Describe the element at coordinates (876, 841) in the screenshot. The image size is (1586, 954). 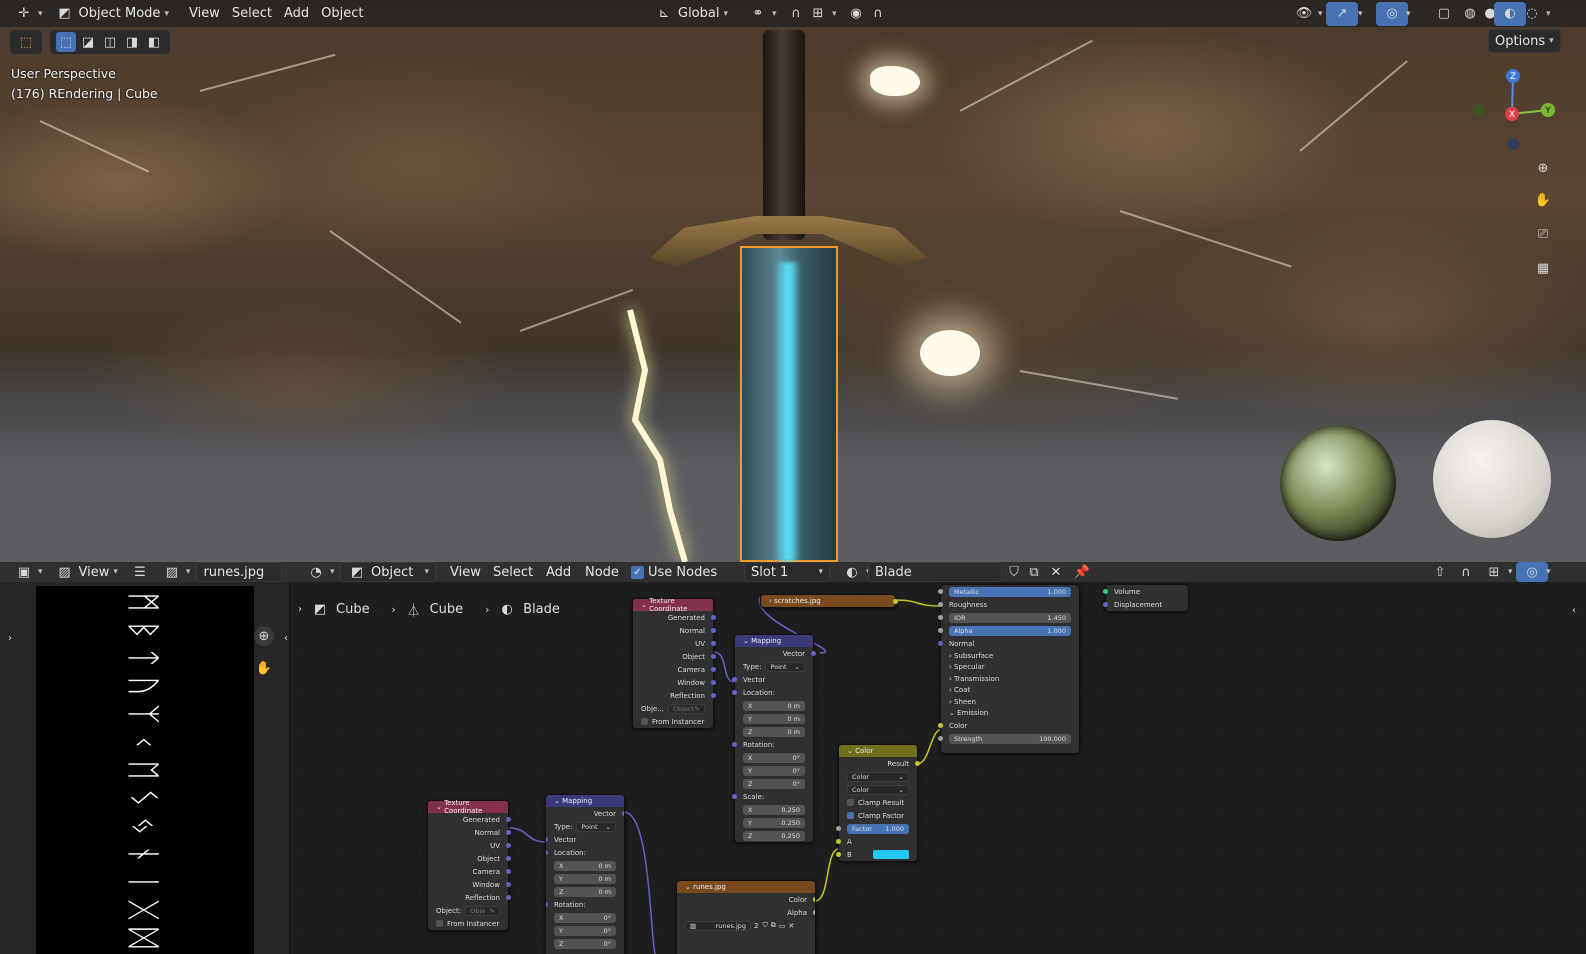
I see `socket-a: A` at that location.